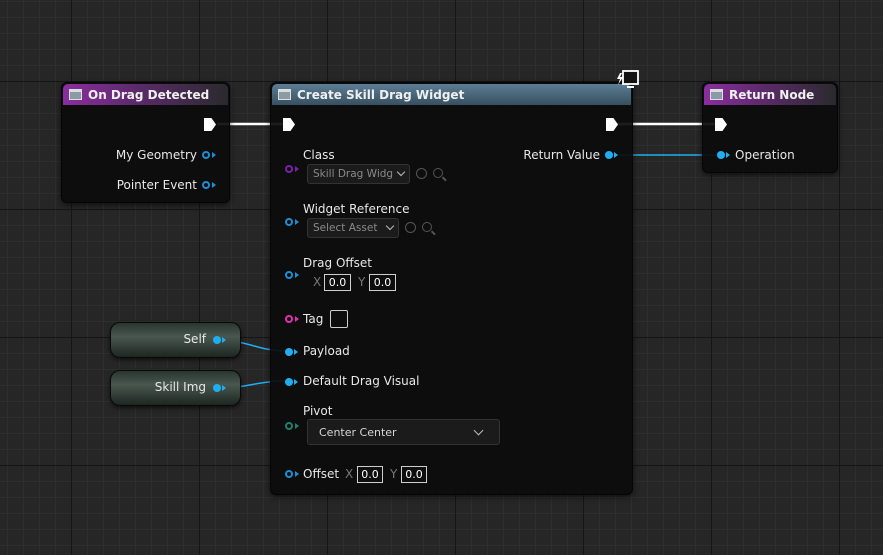  What do you see at coordinates (628, 79) in the screenshot?
I see `network-replication-icon` at bounding box center [628, 79].